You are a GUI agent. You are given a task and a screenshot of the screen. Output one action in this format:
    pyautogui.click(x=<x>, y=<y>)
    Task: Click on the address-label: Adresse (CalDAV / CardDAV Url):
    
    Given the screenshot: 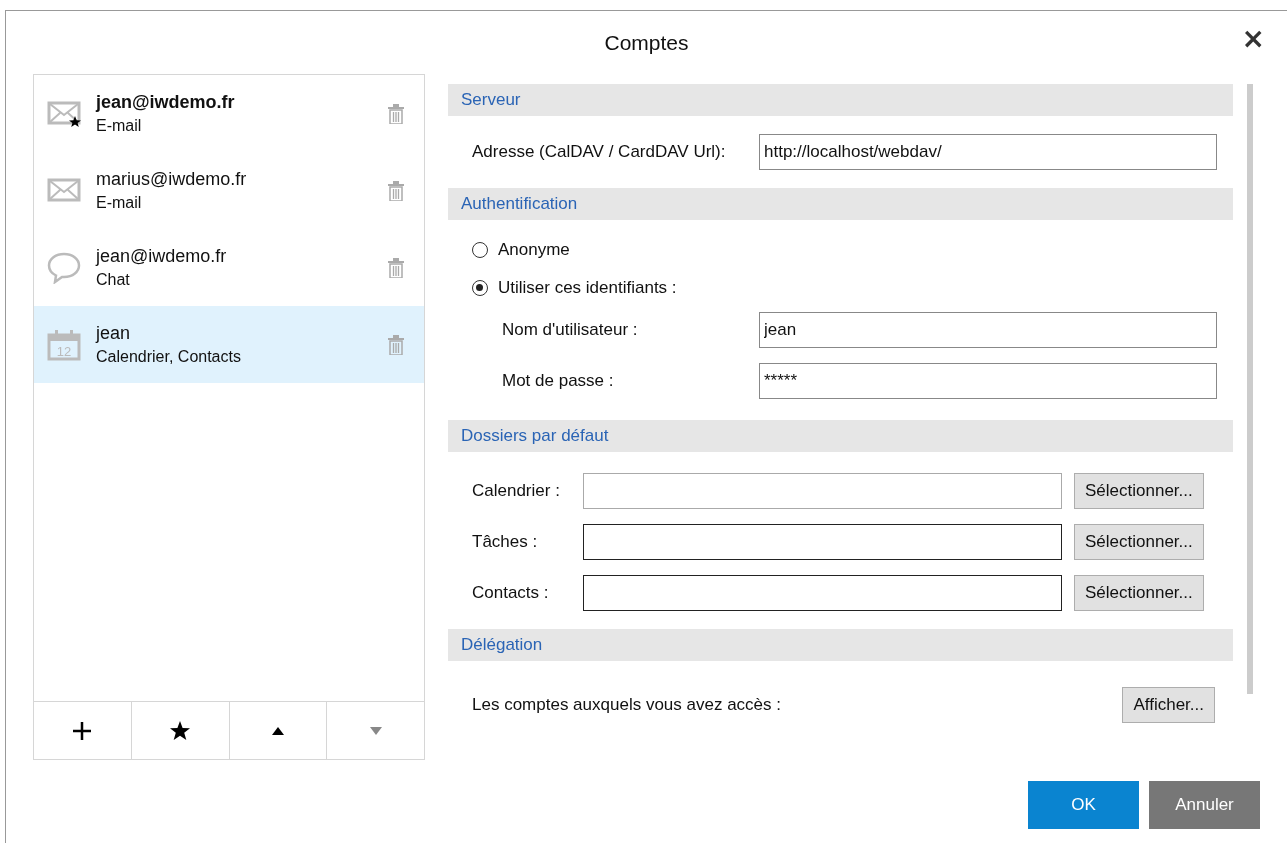 What is the action you would take?
    pyautogui.click(x=599, y=152)
    